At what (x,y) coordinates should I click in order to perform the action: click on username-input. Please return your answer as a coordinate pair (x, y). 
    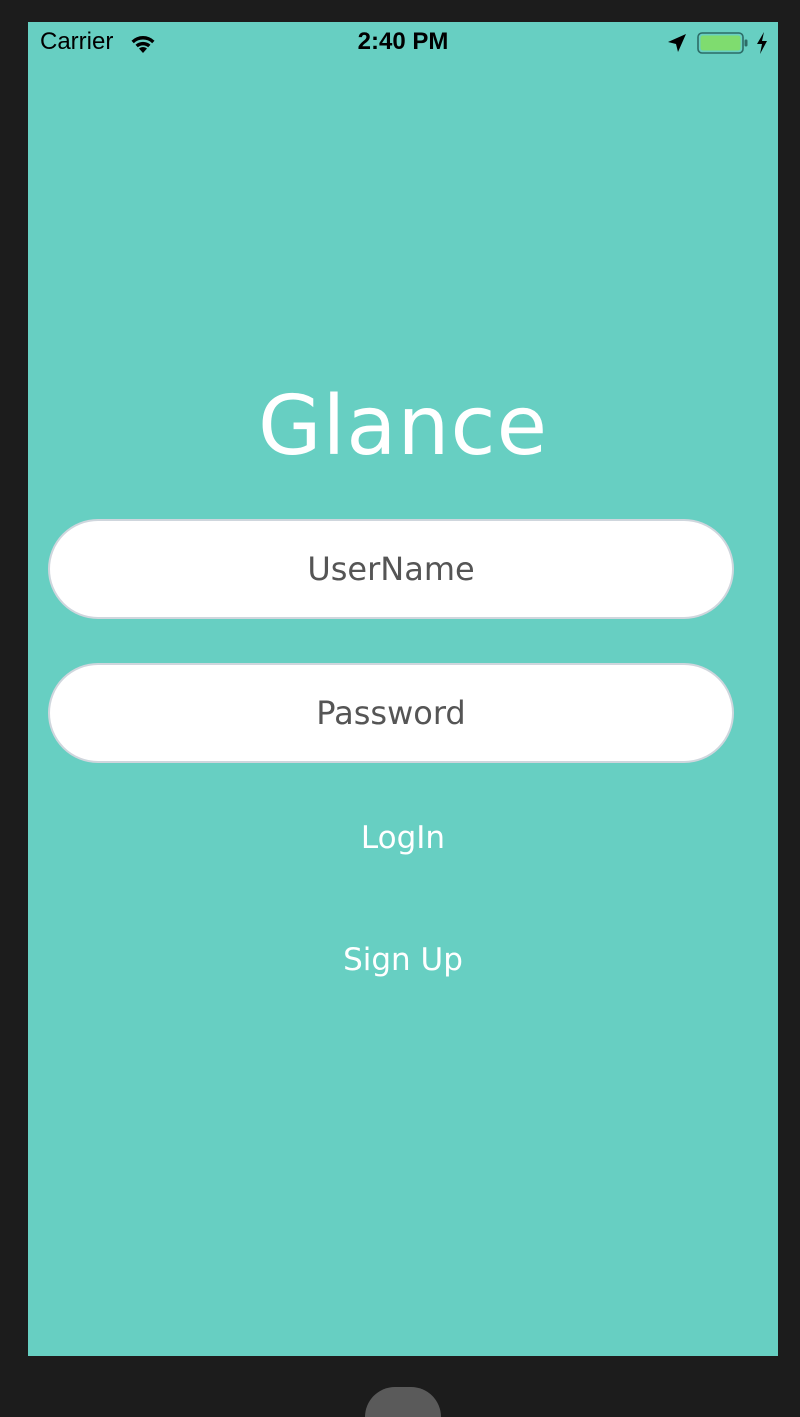
    Looking at the image, I should click on (391, 569).